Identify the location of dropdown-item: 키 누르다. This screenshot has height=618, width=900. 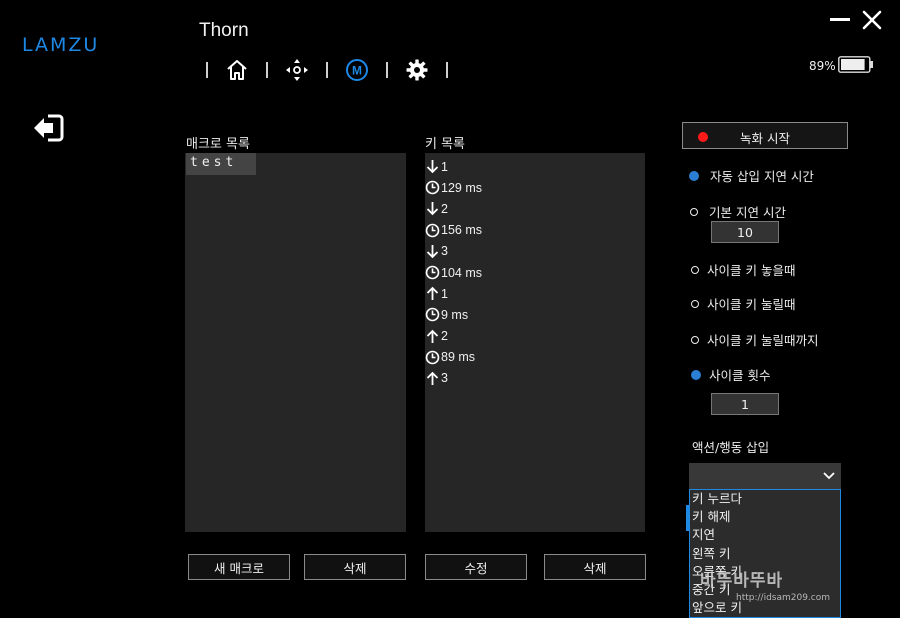
(765, 499).